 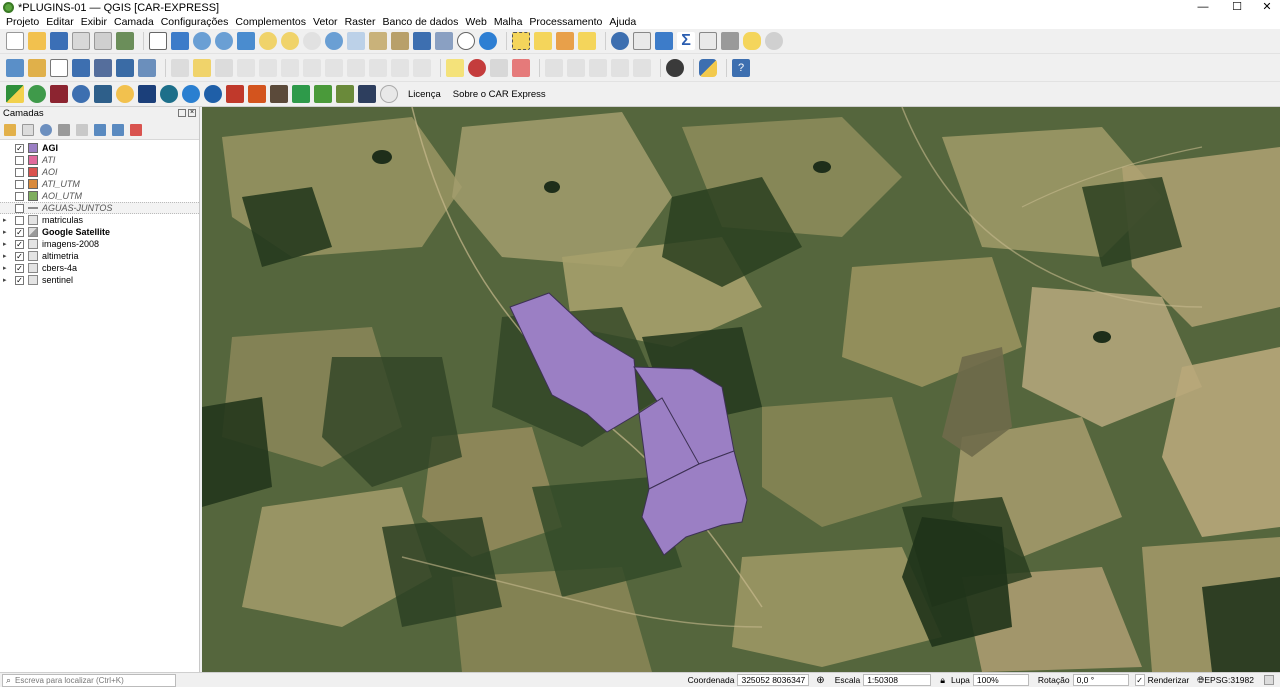 What do you see at coordinates (1139, 680) in the screenshot?
I see `render-checkbox: ✓` at bounding box center [1139, 680].